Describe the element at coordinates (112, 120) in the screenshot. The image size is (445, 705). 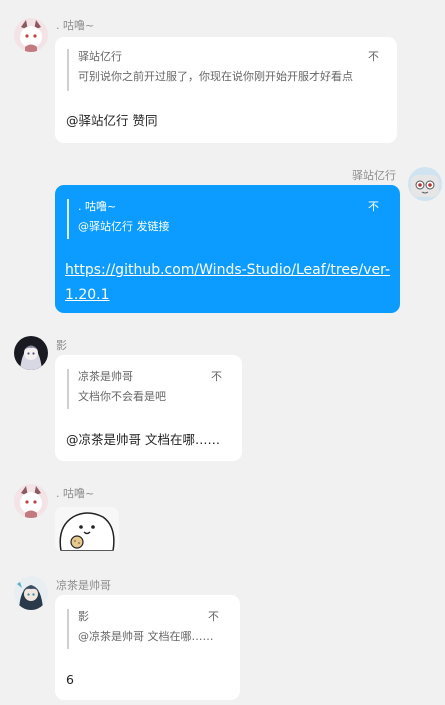
I see `message-text: @驿站亿行 赞同` at that location.